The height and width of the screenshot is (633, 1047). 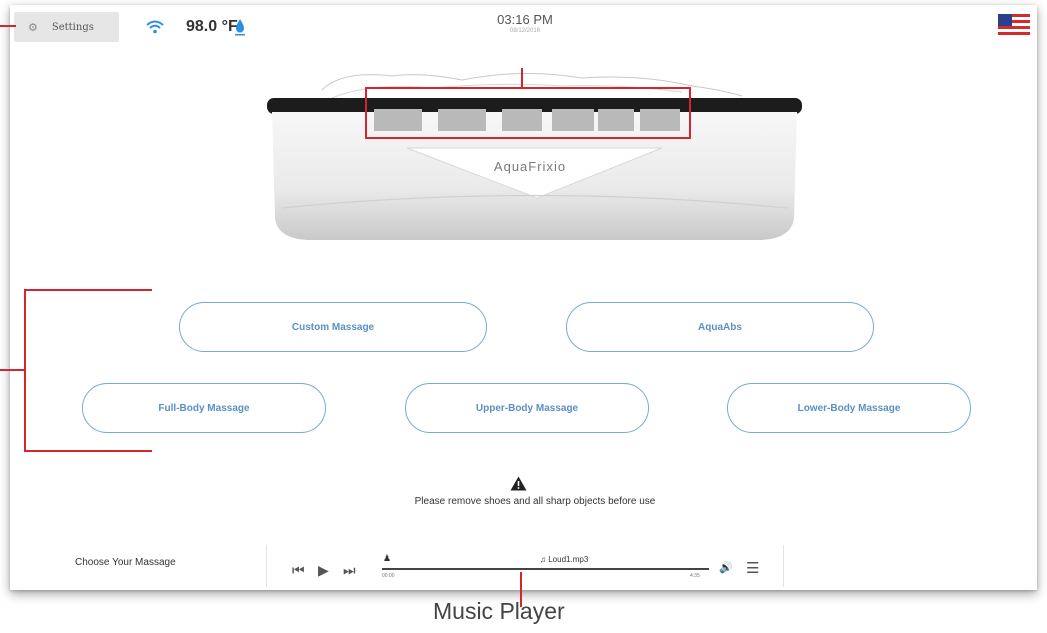 What do you see at coordinates (499, 611) in the screenshot?
I see `music-player-annotation: Music Player` at bounding box center [499, 611].